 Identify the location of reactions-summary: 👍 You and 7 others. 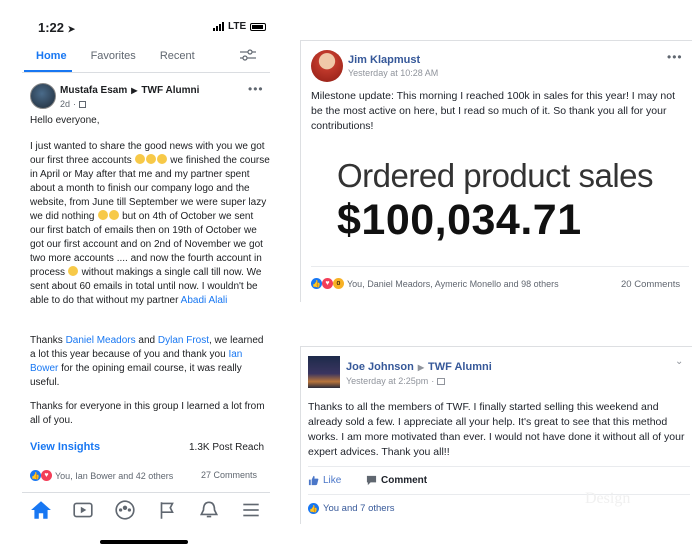
(351, 508).